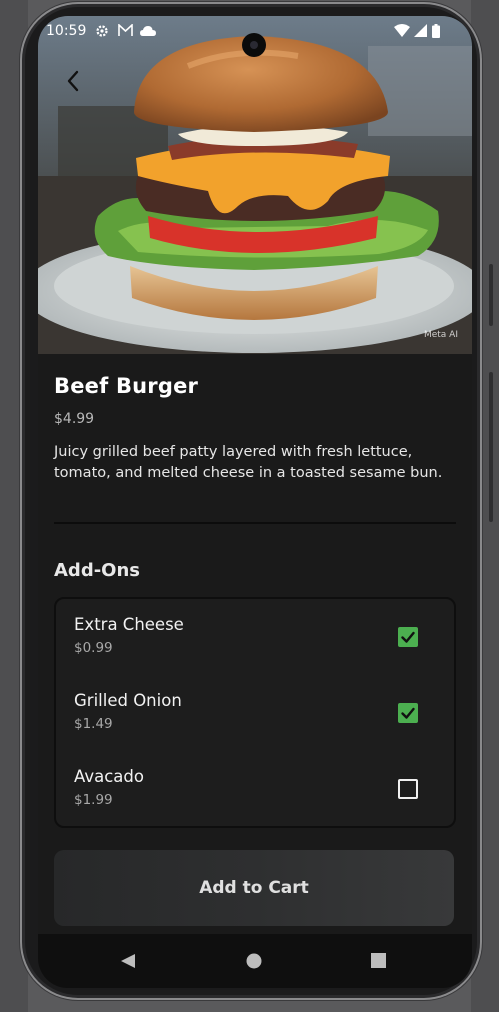  Describe the element at coordinates (125, 30) in the screenshot. I see `mail-icon` at that location.